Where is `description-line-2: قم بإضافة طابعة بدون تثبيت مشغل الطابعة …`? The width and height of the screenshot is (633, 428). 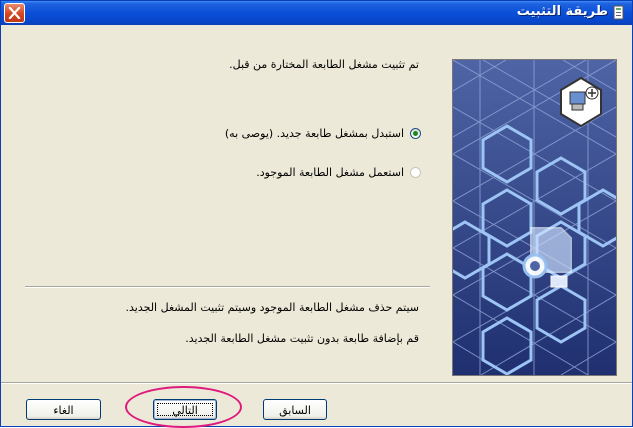 description-line-2: قم بإضافة طابعة بدون تثبيت مشغل الطابعة … is located at coordinates (302, 338).